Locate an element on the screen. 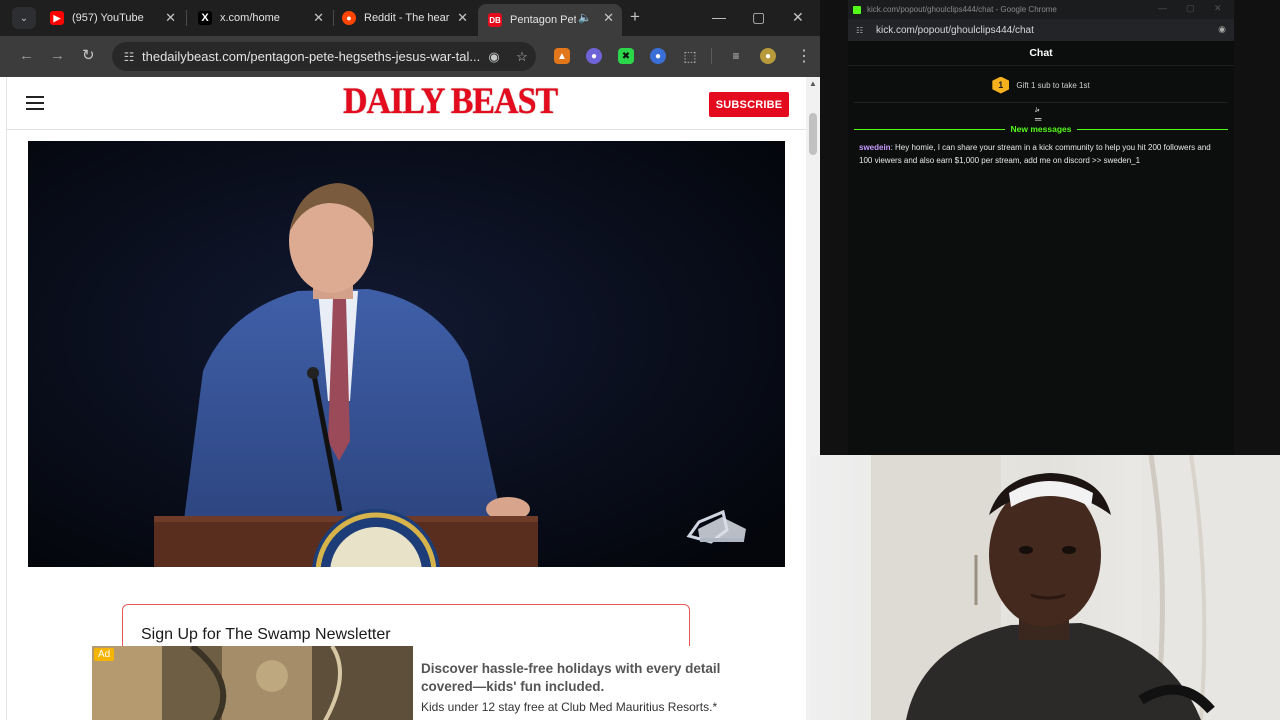 The image size is (1280, 720). kick-icon is located at coordinates (857, 9).